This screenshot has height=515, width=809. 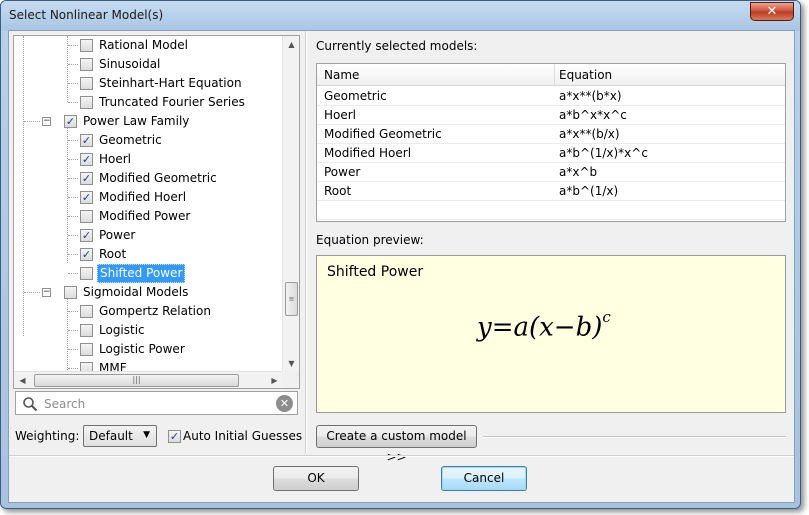 I want to click on tree-item-label: Shifted Power, so click(x=141, y=273).